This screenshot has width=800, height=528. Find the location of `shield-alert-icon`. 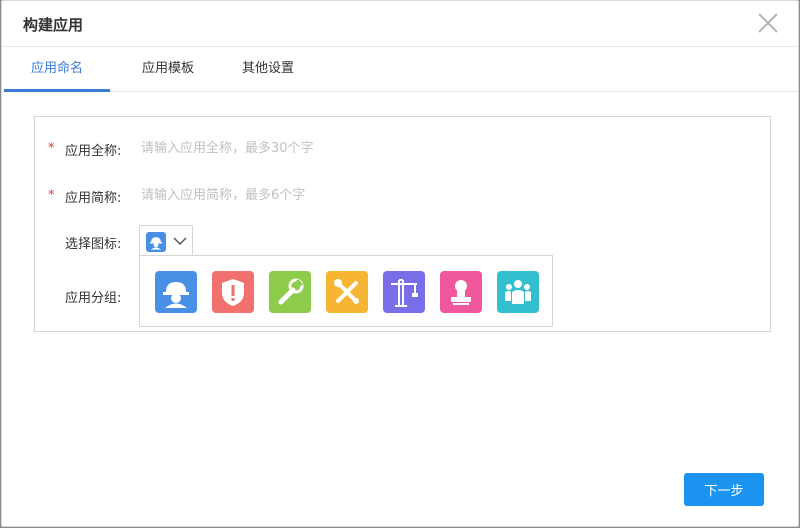

shield-alert-icon is located at coordinates (233, 292).